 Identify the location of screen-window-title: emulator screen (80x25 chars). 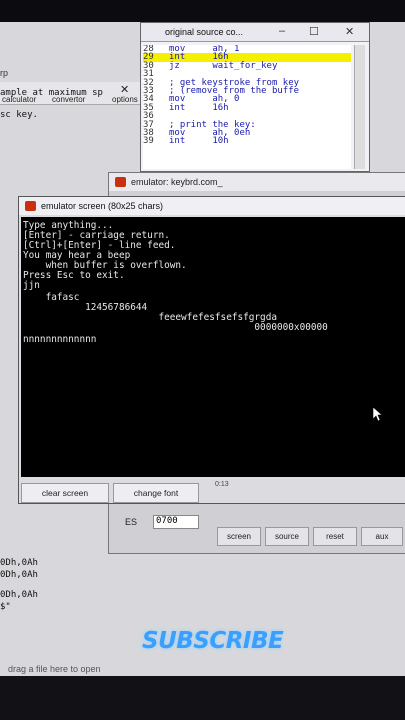
(102, 206).